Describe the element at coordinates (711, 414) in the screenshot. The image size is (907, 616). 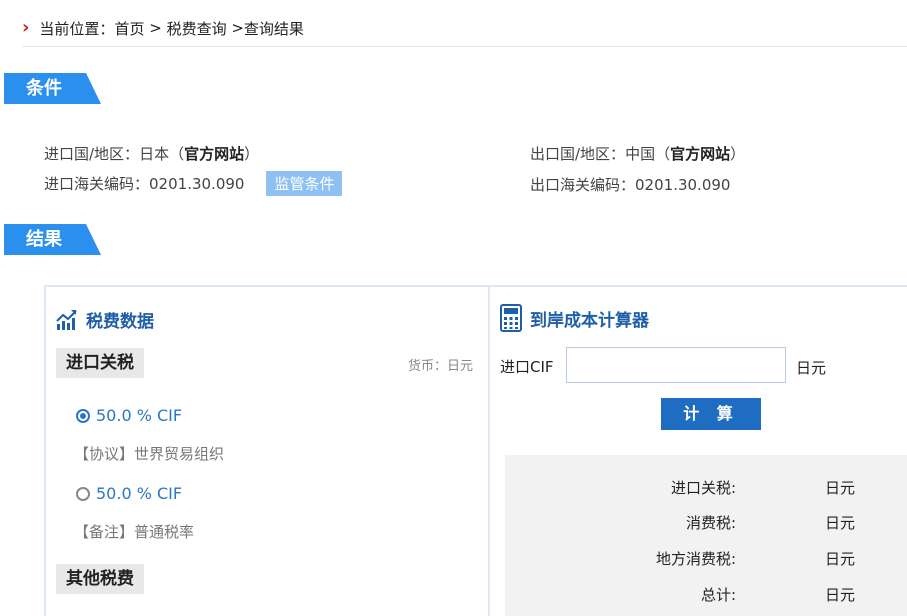
I see `calculate-button: 计 算` at that location.